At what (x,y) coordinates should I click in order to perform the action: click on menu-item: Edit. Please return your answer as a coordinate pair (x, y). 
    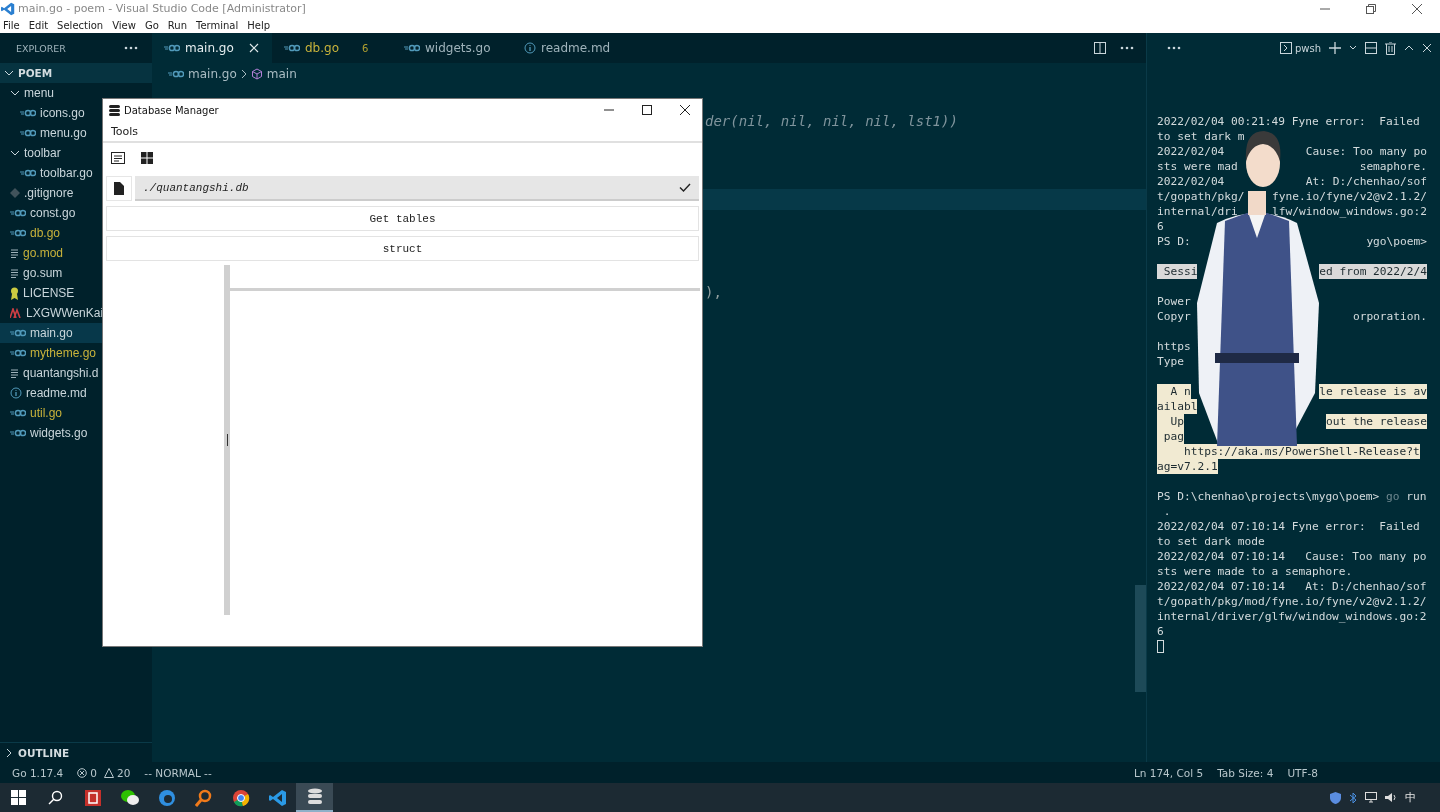
    Looking at the image, I should click on (38, 25).